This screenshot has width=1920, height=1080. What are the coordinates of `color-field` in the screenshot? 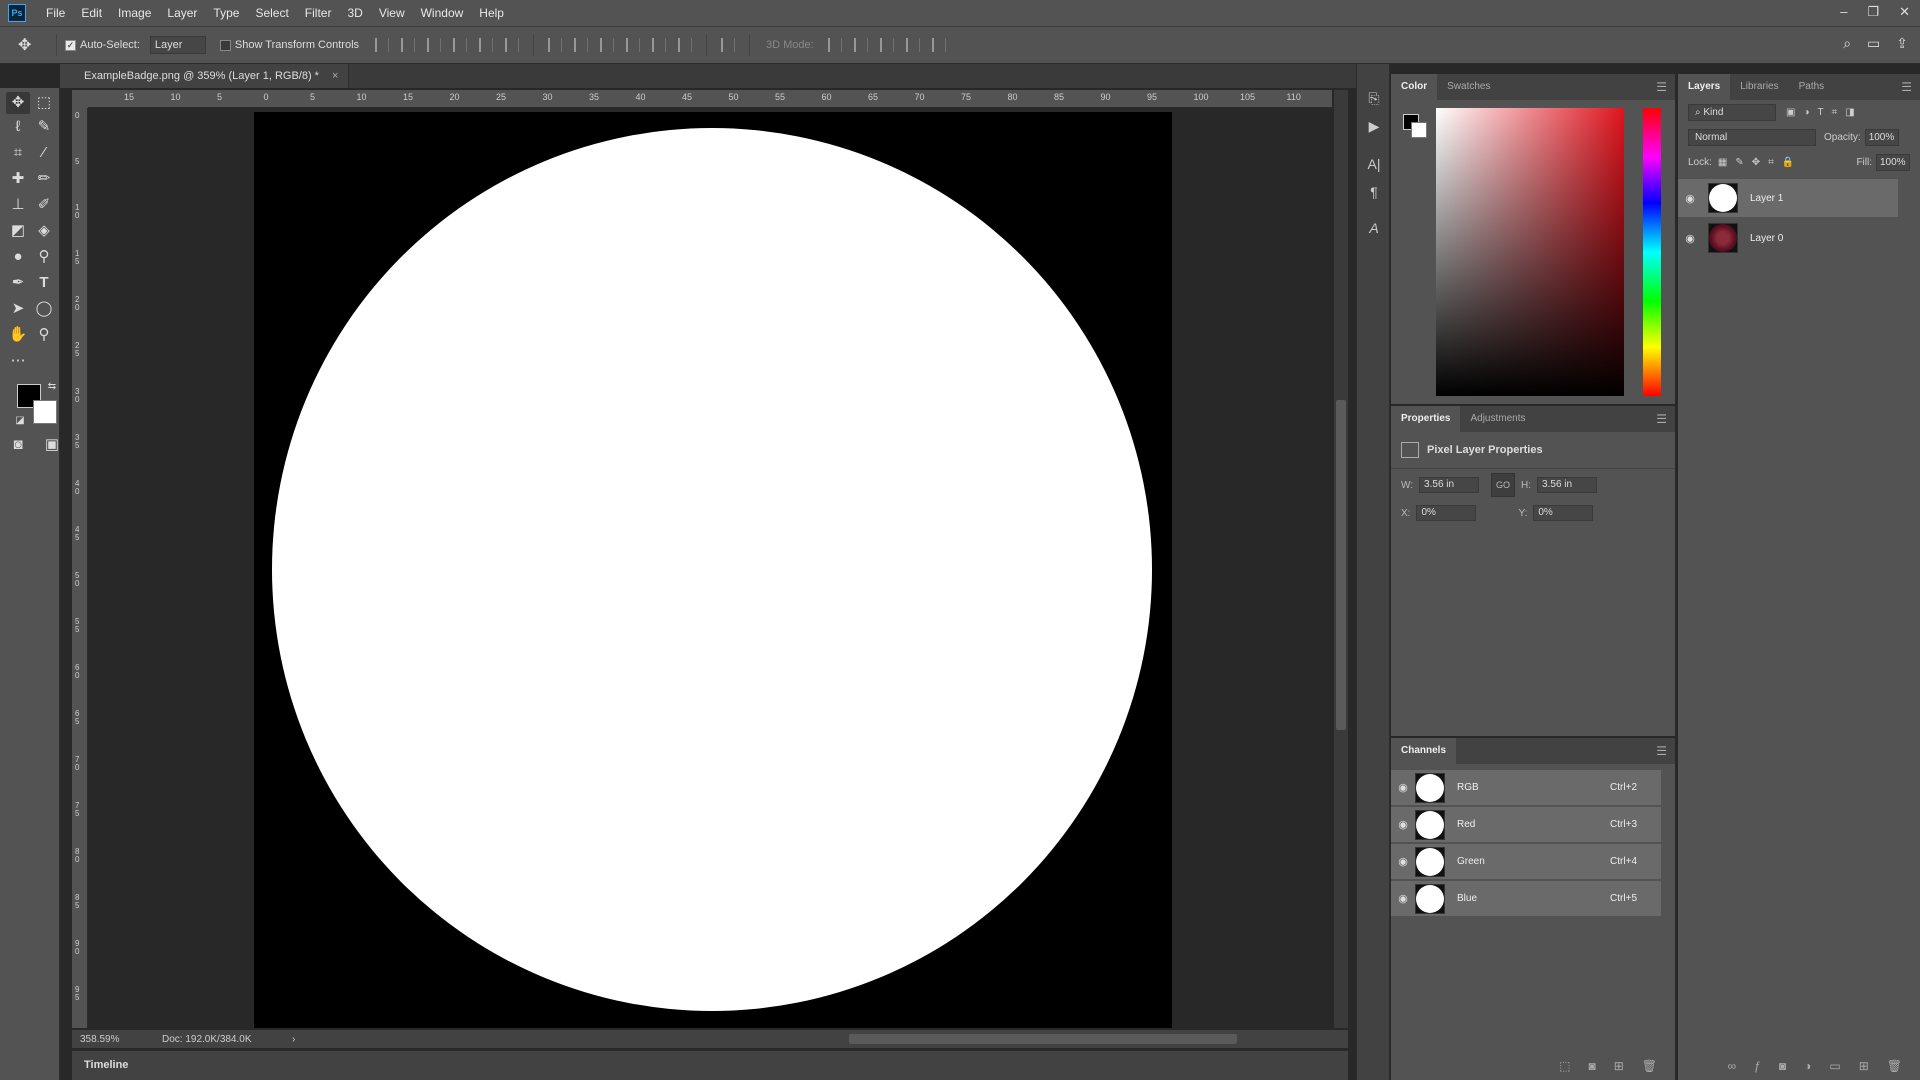 It's located at (1530, 252).